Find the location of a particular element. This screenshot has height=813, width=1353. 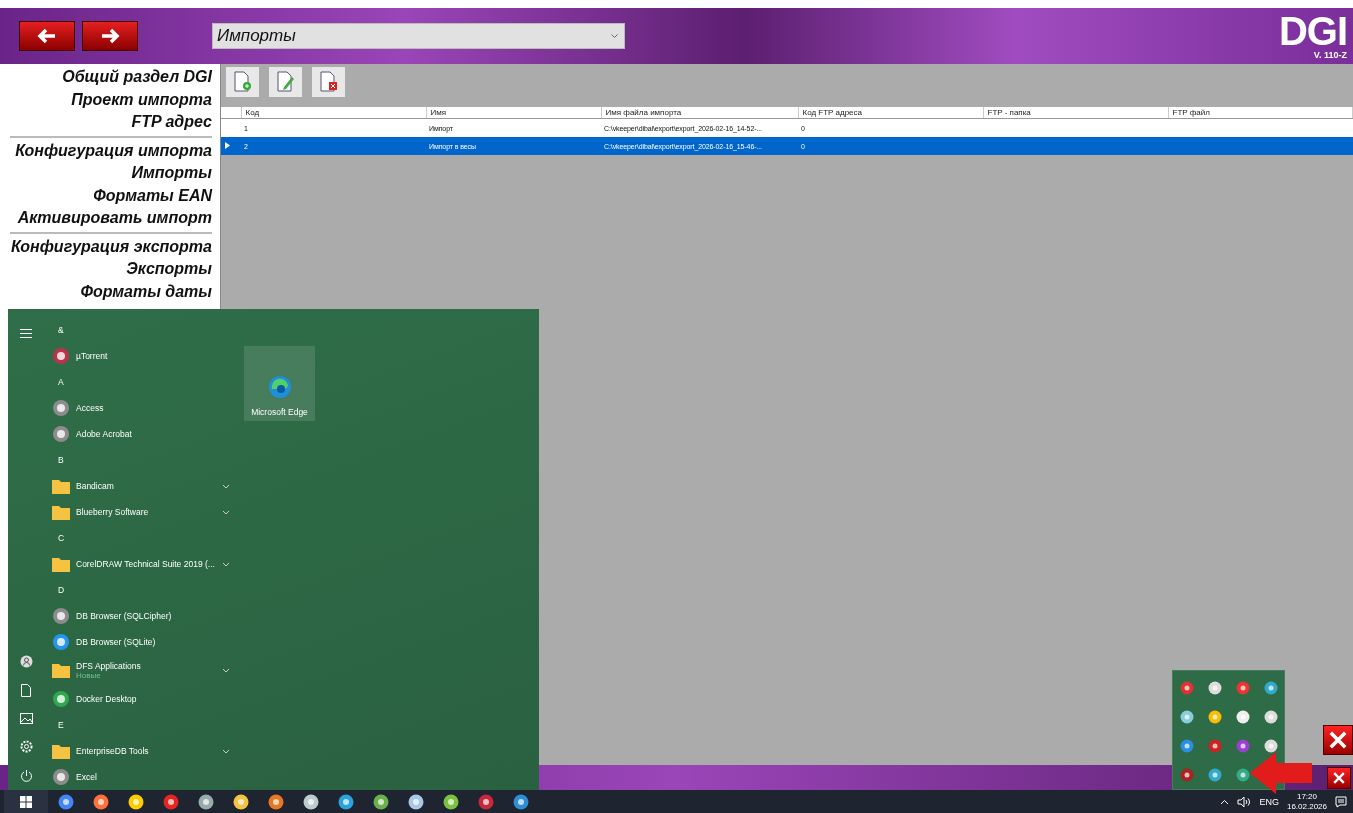

close-icon is located at coordinates (1339, 777).